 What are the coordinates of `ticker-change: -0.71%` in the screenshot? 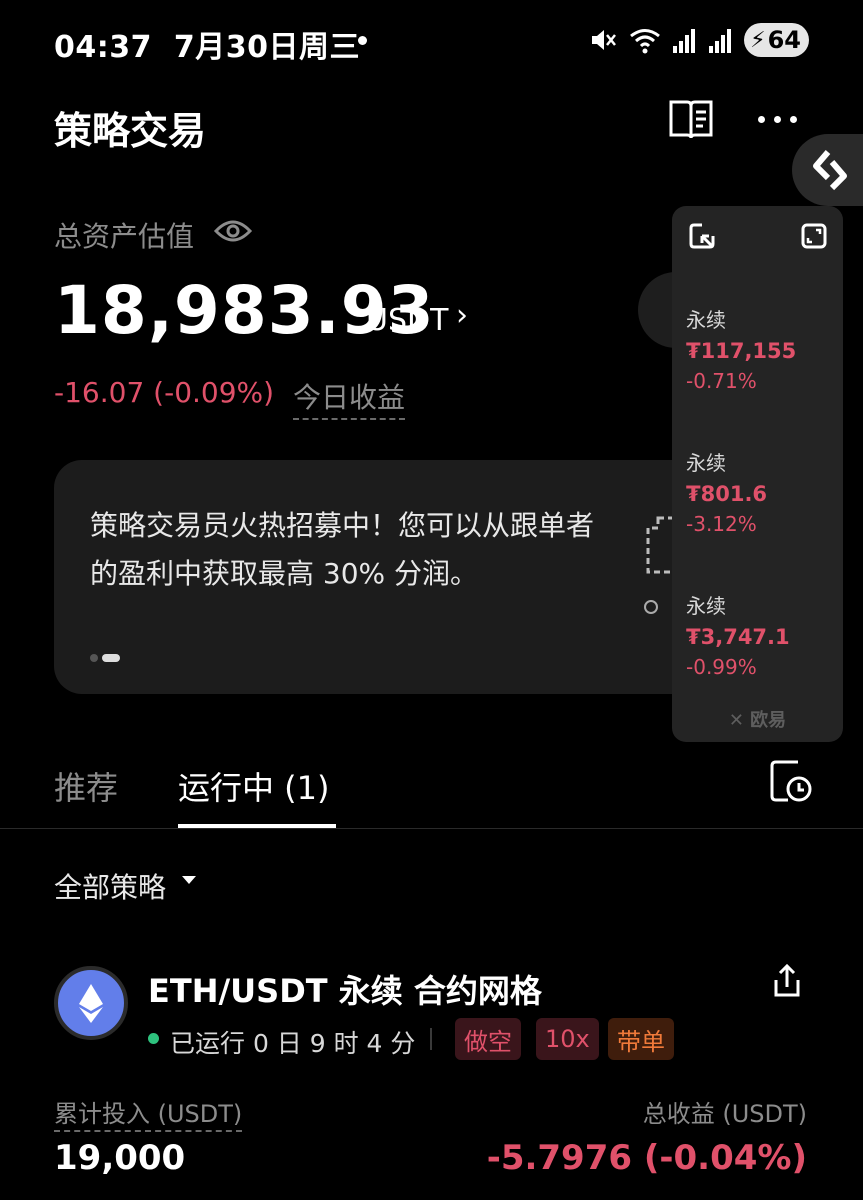 It's located at (721, 381).